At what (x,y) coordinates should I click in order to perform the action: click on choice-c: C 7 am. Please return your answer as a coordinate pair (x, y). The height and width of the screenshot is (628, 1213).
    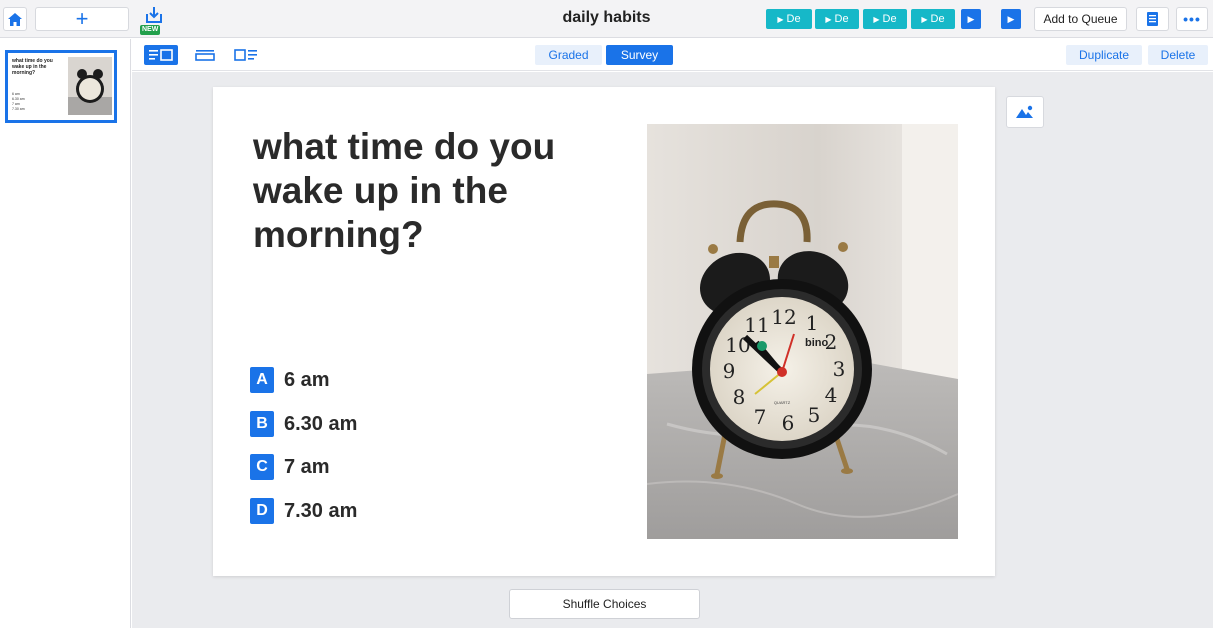
    Looking at the image, I should click on (290, 467).